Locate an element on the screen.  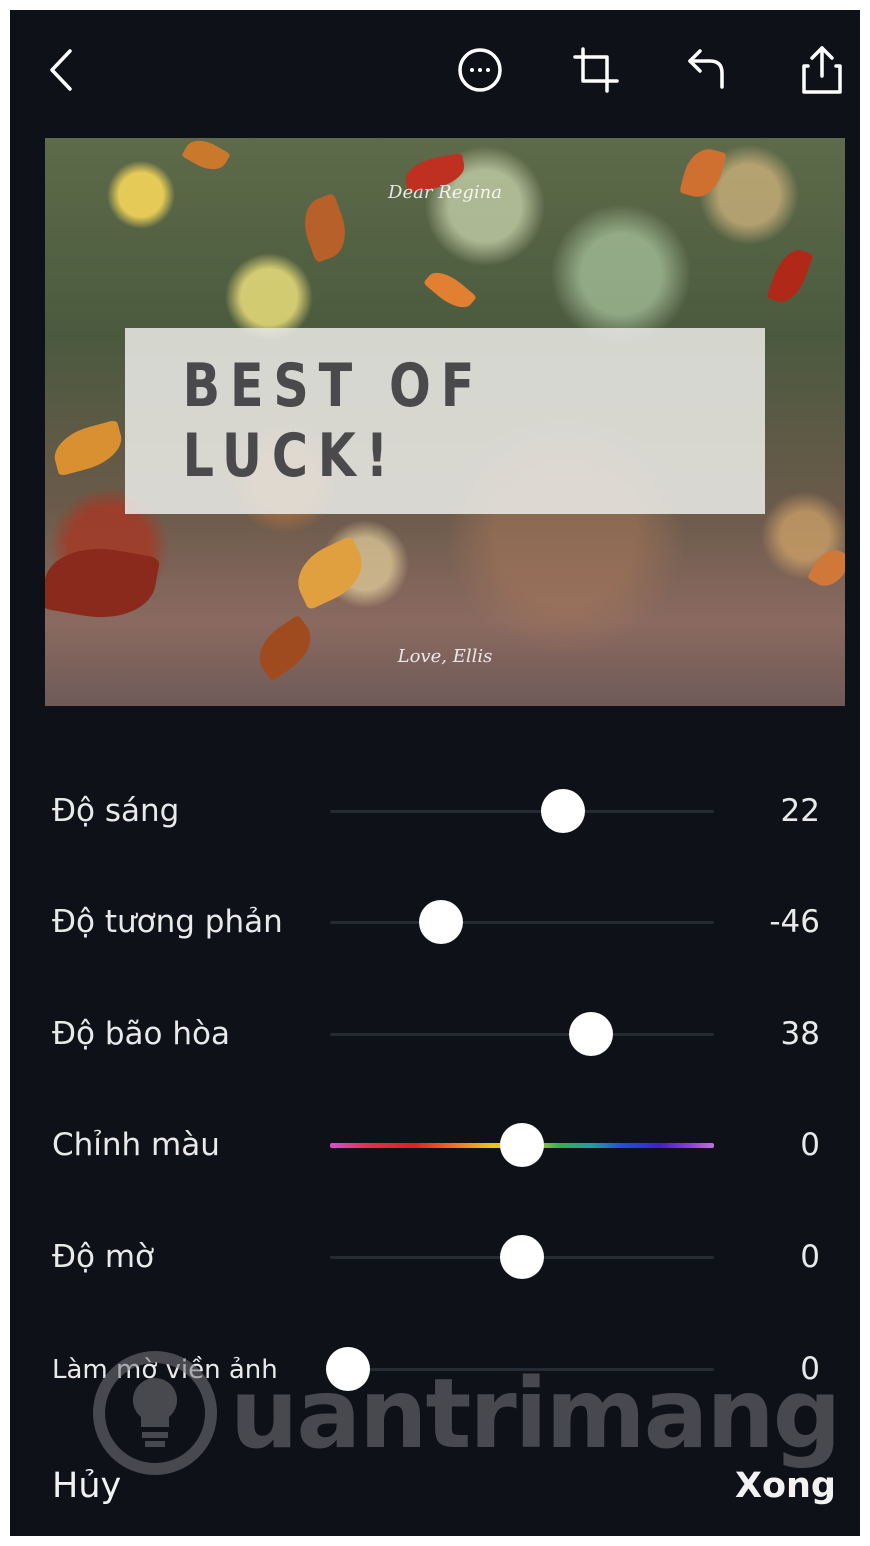
slider-row-saturation: Độ bão hòa 38 is located at coordinates (435, 1034).